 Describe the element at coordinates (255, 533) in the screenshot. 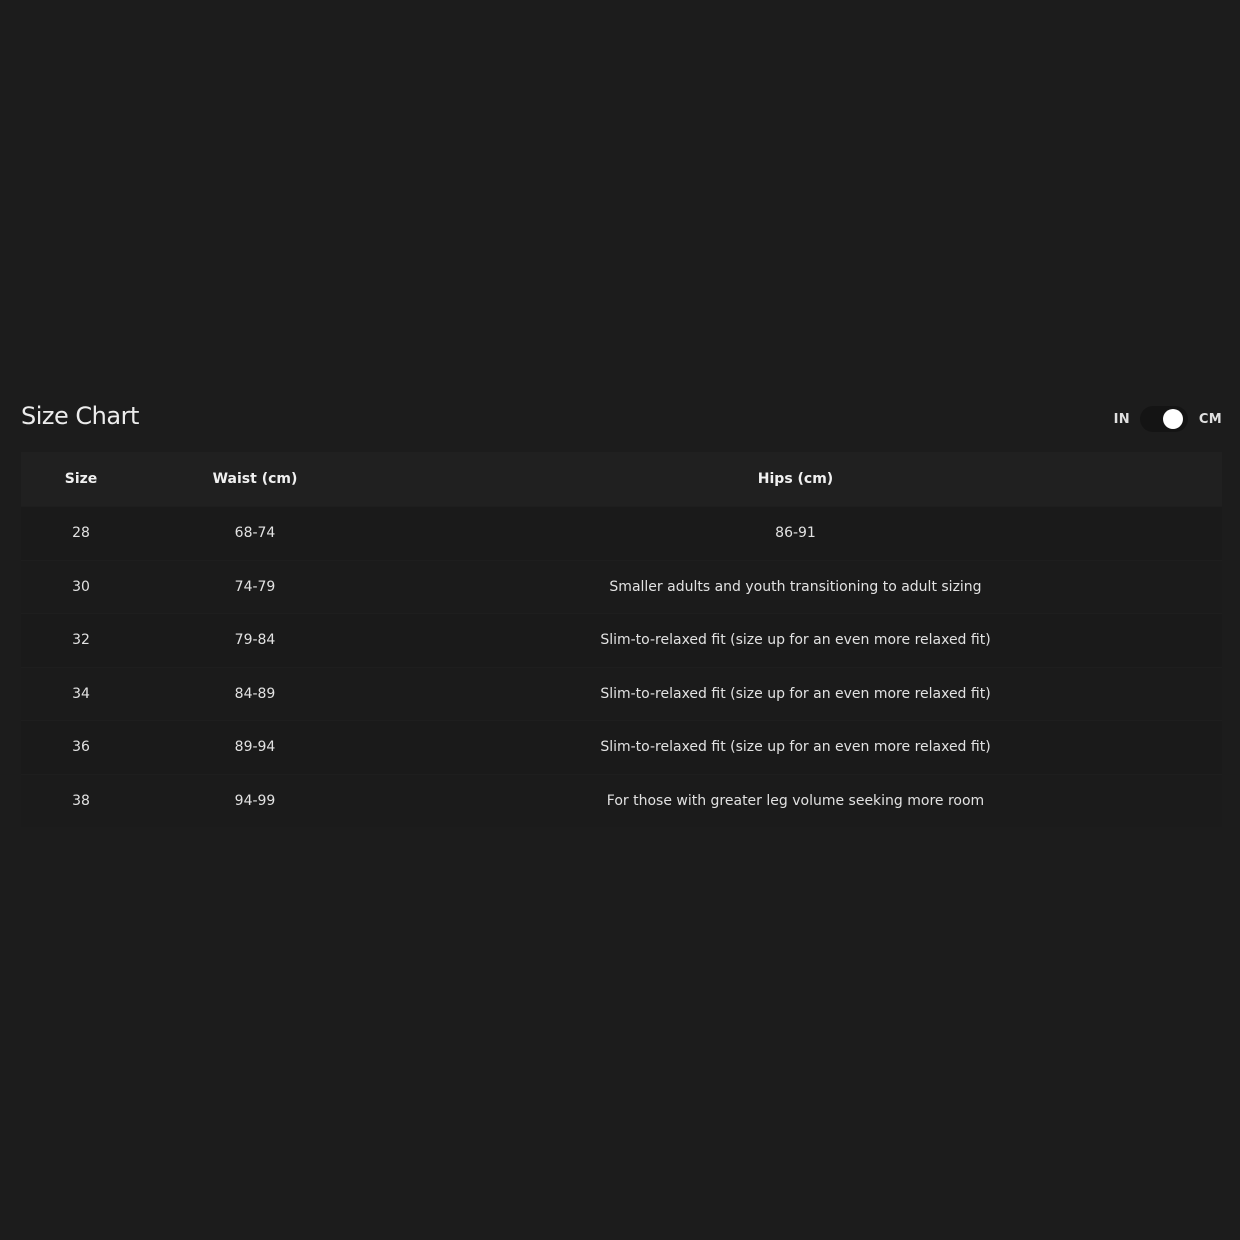

I see `cell-waist: 68-74` at that location.